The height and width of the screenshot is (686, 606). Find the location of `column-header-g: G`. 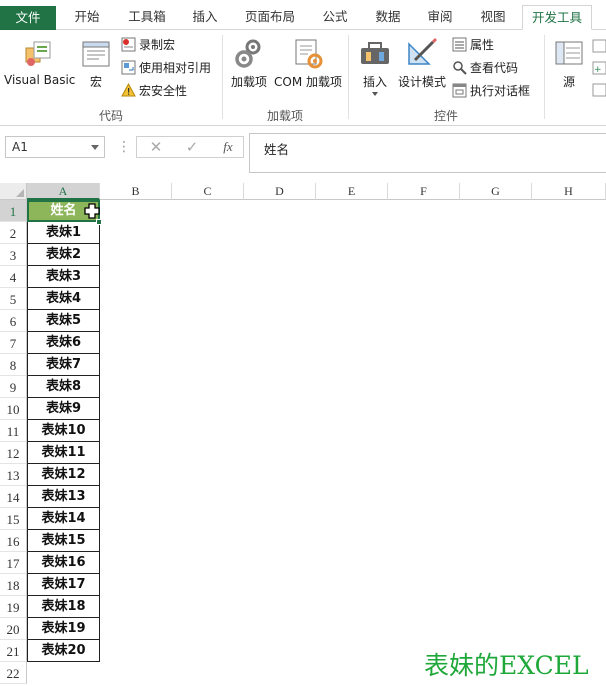

column-header-g: G is located at coordinates (496, 191).